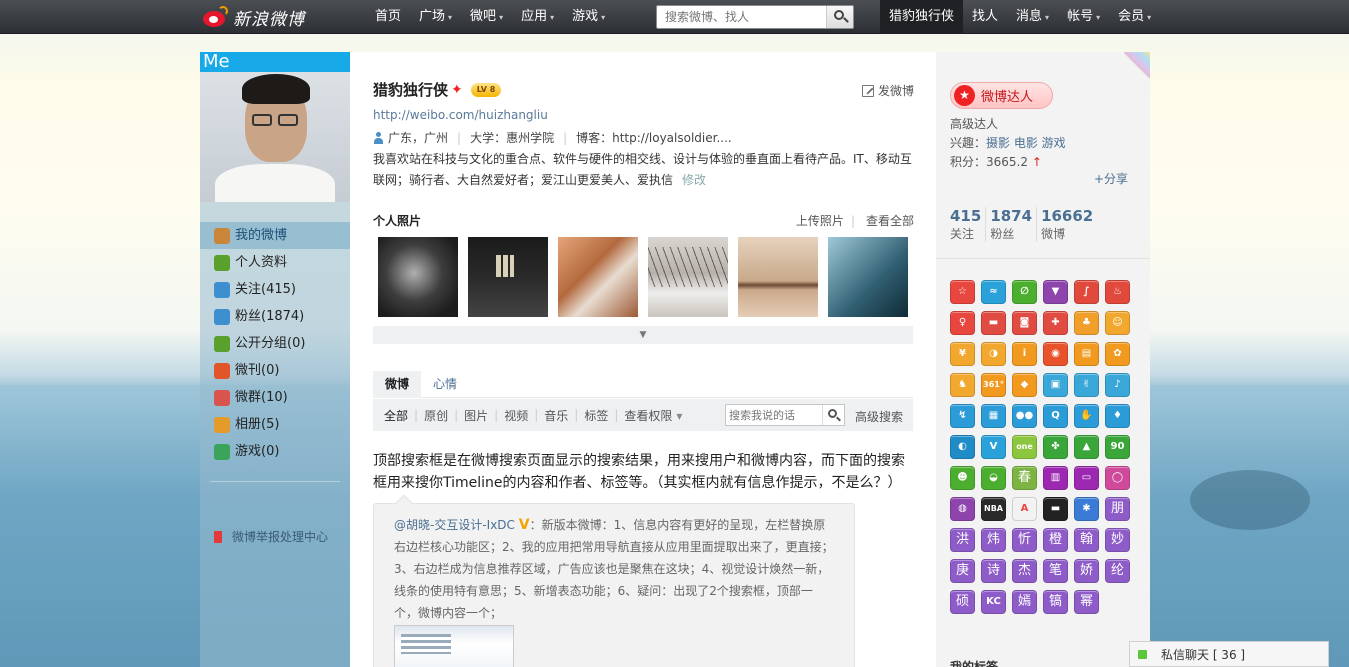 The height and width of the screenshot is (667, 1349). Describe the element at coordinates (436, 415) in the screenshot. I see `feed-filter: 原创` at that location.